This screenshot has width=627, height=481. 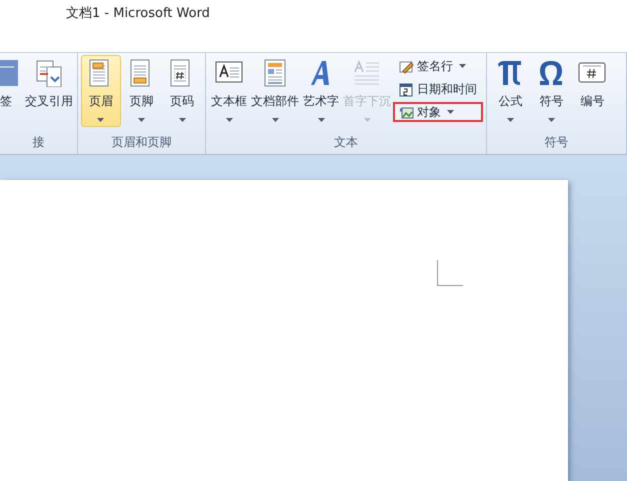 I want to click on ribbon-button: 艺术字, so click(x=321, y=91).